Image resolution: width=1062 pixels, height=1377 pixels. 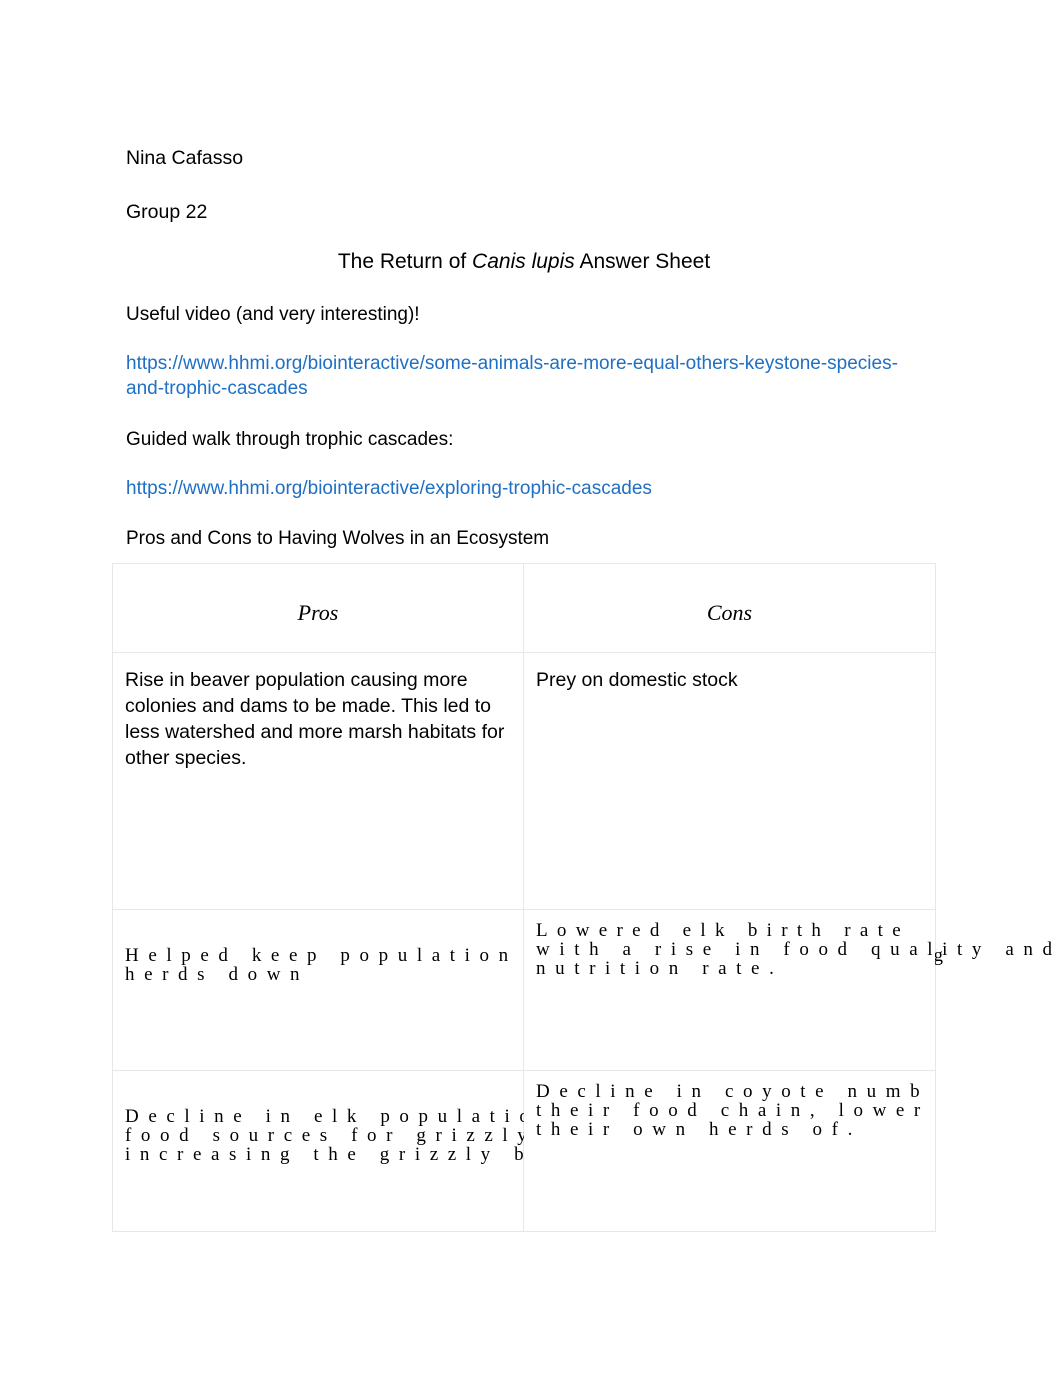 What do you see at coordinates (642, 262) in the screenshot?
I see `title-suffix: Answer Sheet` at bounding box center [642, 262].